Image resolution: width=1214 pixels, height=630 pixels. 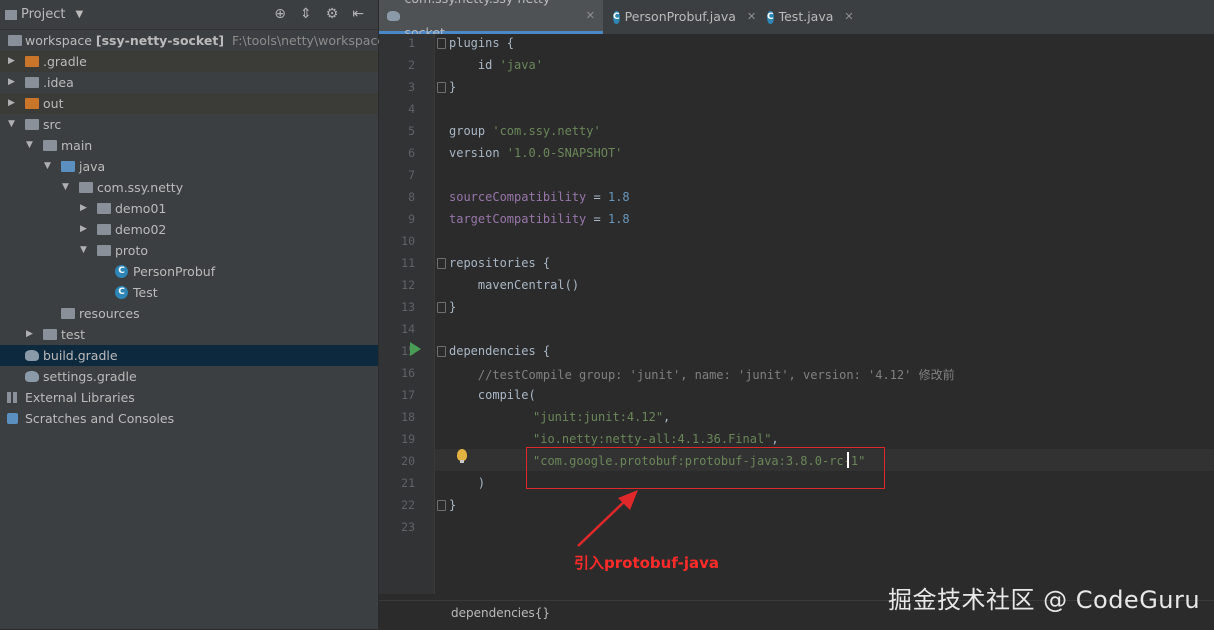 What do you see at coordinates (189, 313) in the screenshot?
I see `tree-item-resources: resources` at bounding box center [189, 313].